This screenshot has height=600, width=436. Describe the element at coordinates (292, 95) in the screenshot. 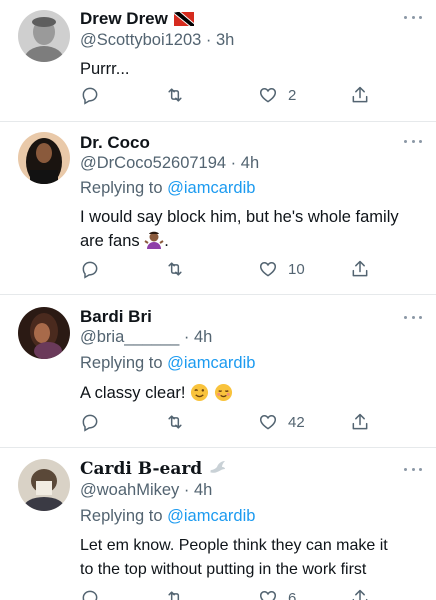

I see `like-count: 2` at that location.